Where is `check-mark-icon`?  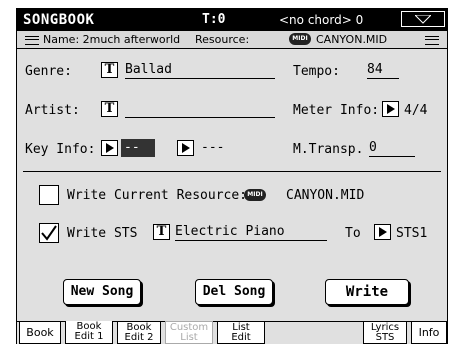 check-mark-icon is located at coordinates (49, 233).